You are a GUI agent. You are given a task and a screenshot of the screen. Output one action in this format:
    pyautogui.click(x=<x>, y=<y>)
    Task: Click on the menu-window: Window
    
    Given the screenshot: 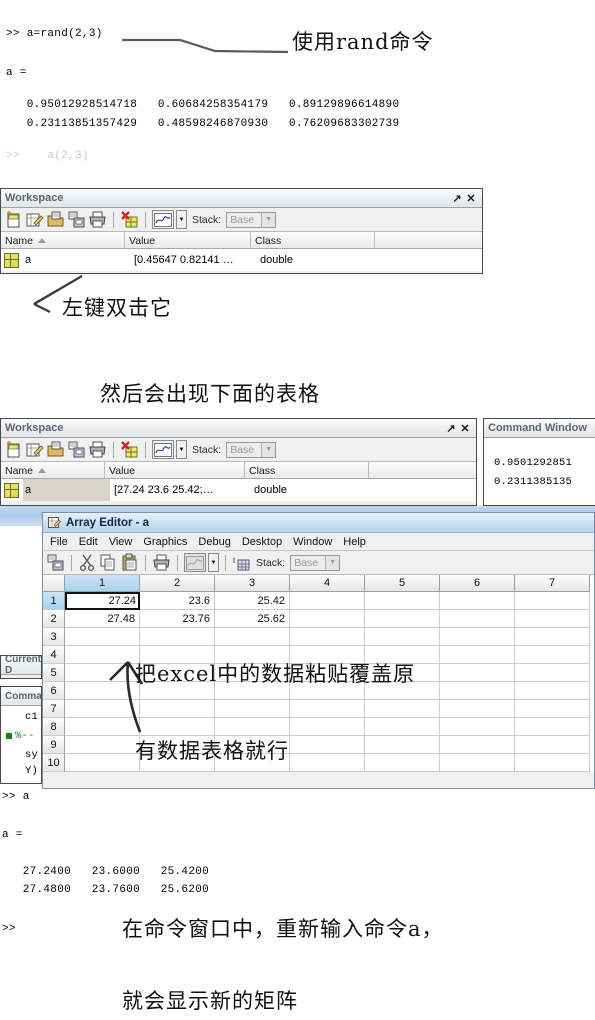 What is the action you would take?
    pyautogui.click(x=312, y=542)
    